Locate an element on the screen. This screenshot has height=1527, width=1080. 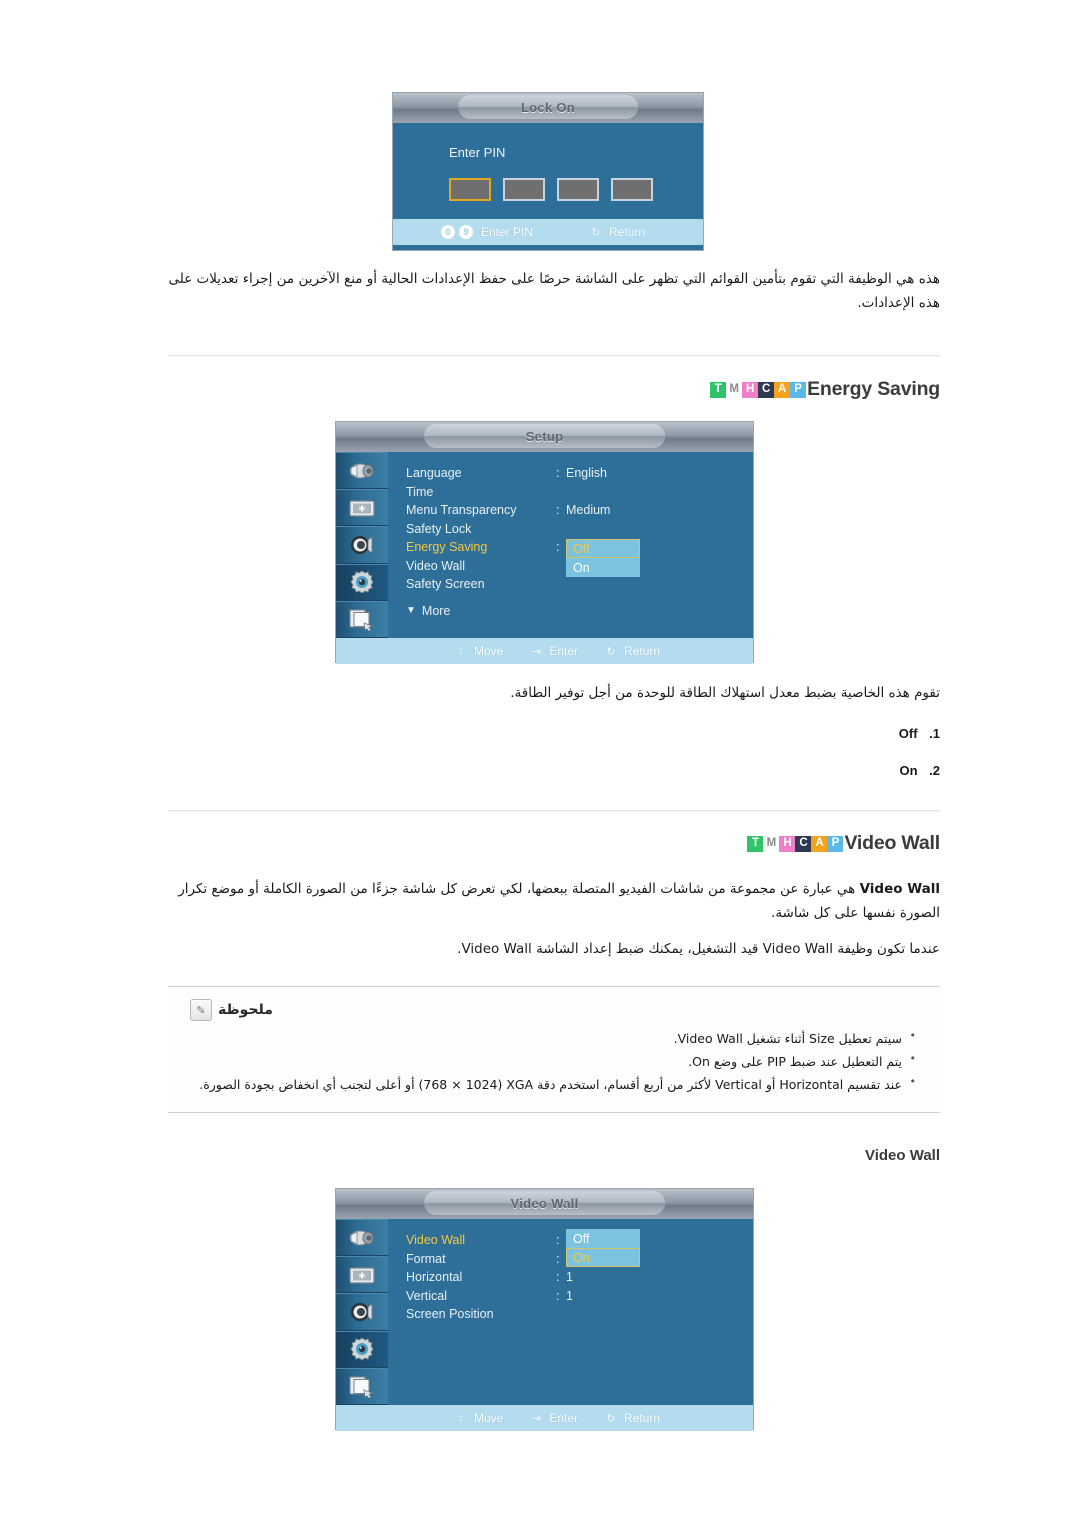
video-wall-dropdown: Off On is located at coordinates (603, 1248).